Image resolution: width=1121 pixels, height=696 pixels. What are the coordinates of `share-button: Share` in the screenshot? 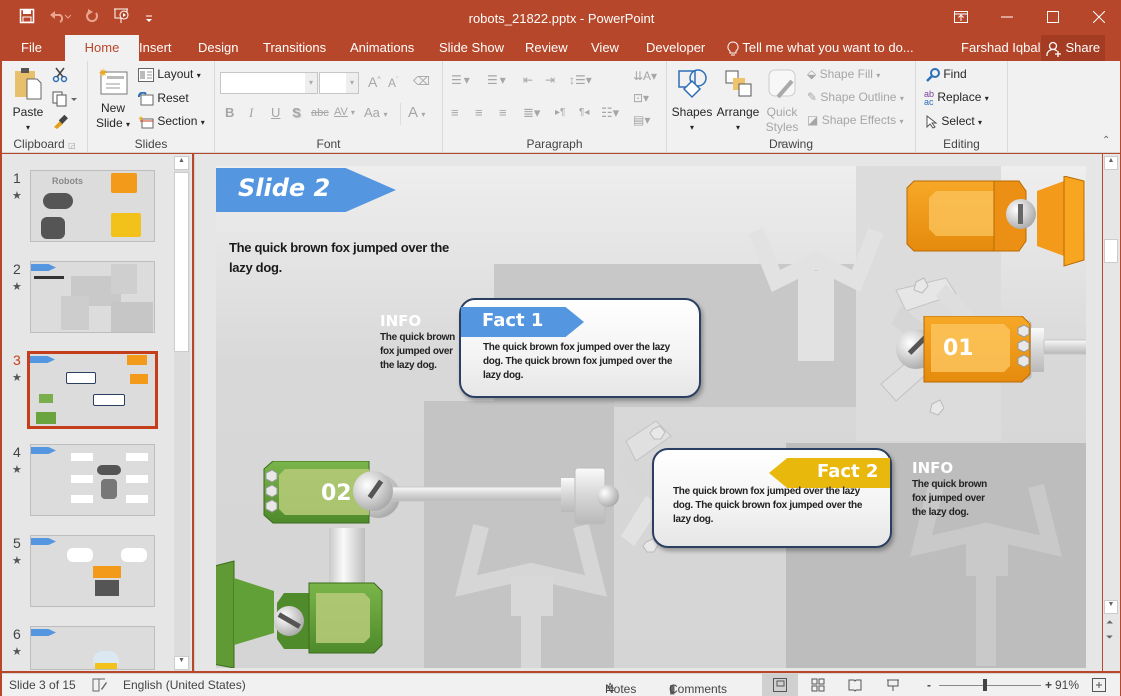 It's located at (1073, 48).